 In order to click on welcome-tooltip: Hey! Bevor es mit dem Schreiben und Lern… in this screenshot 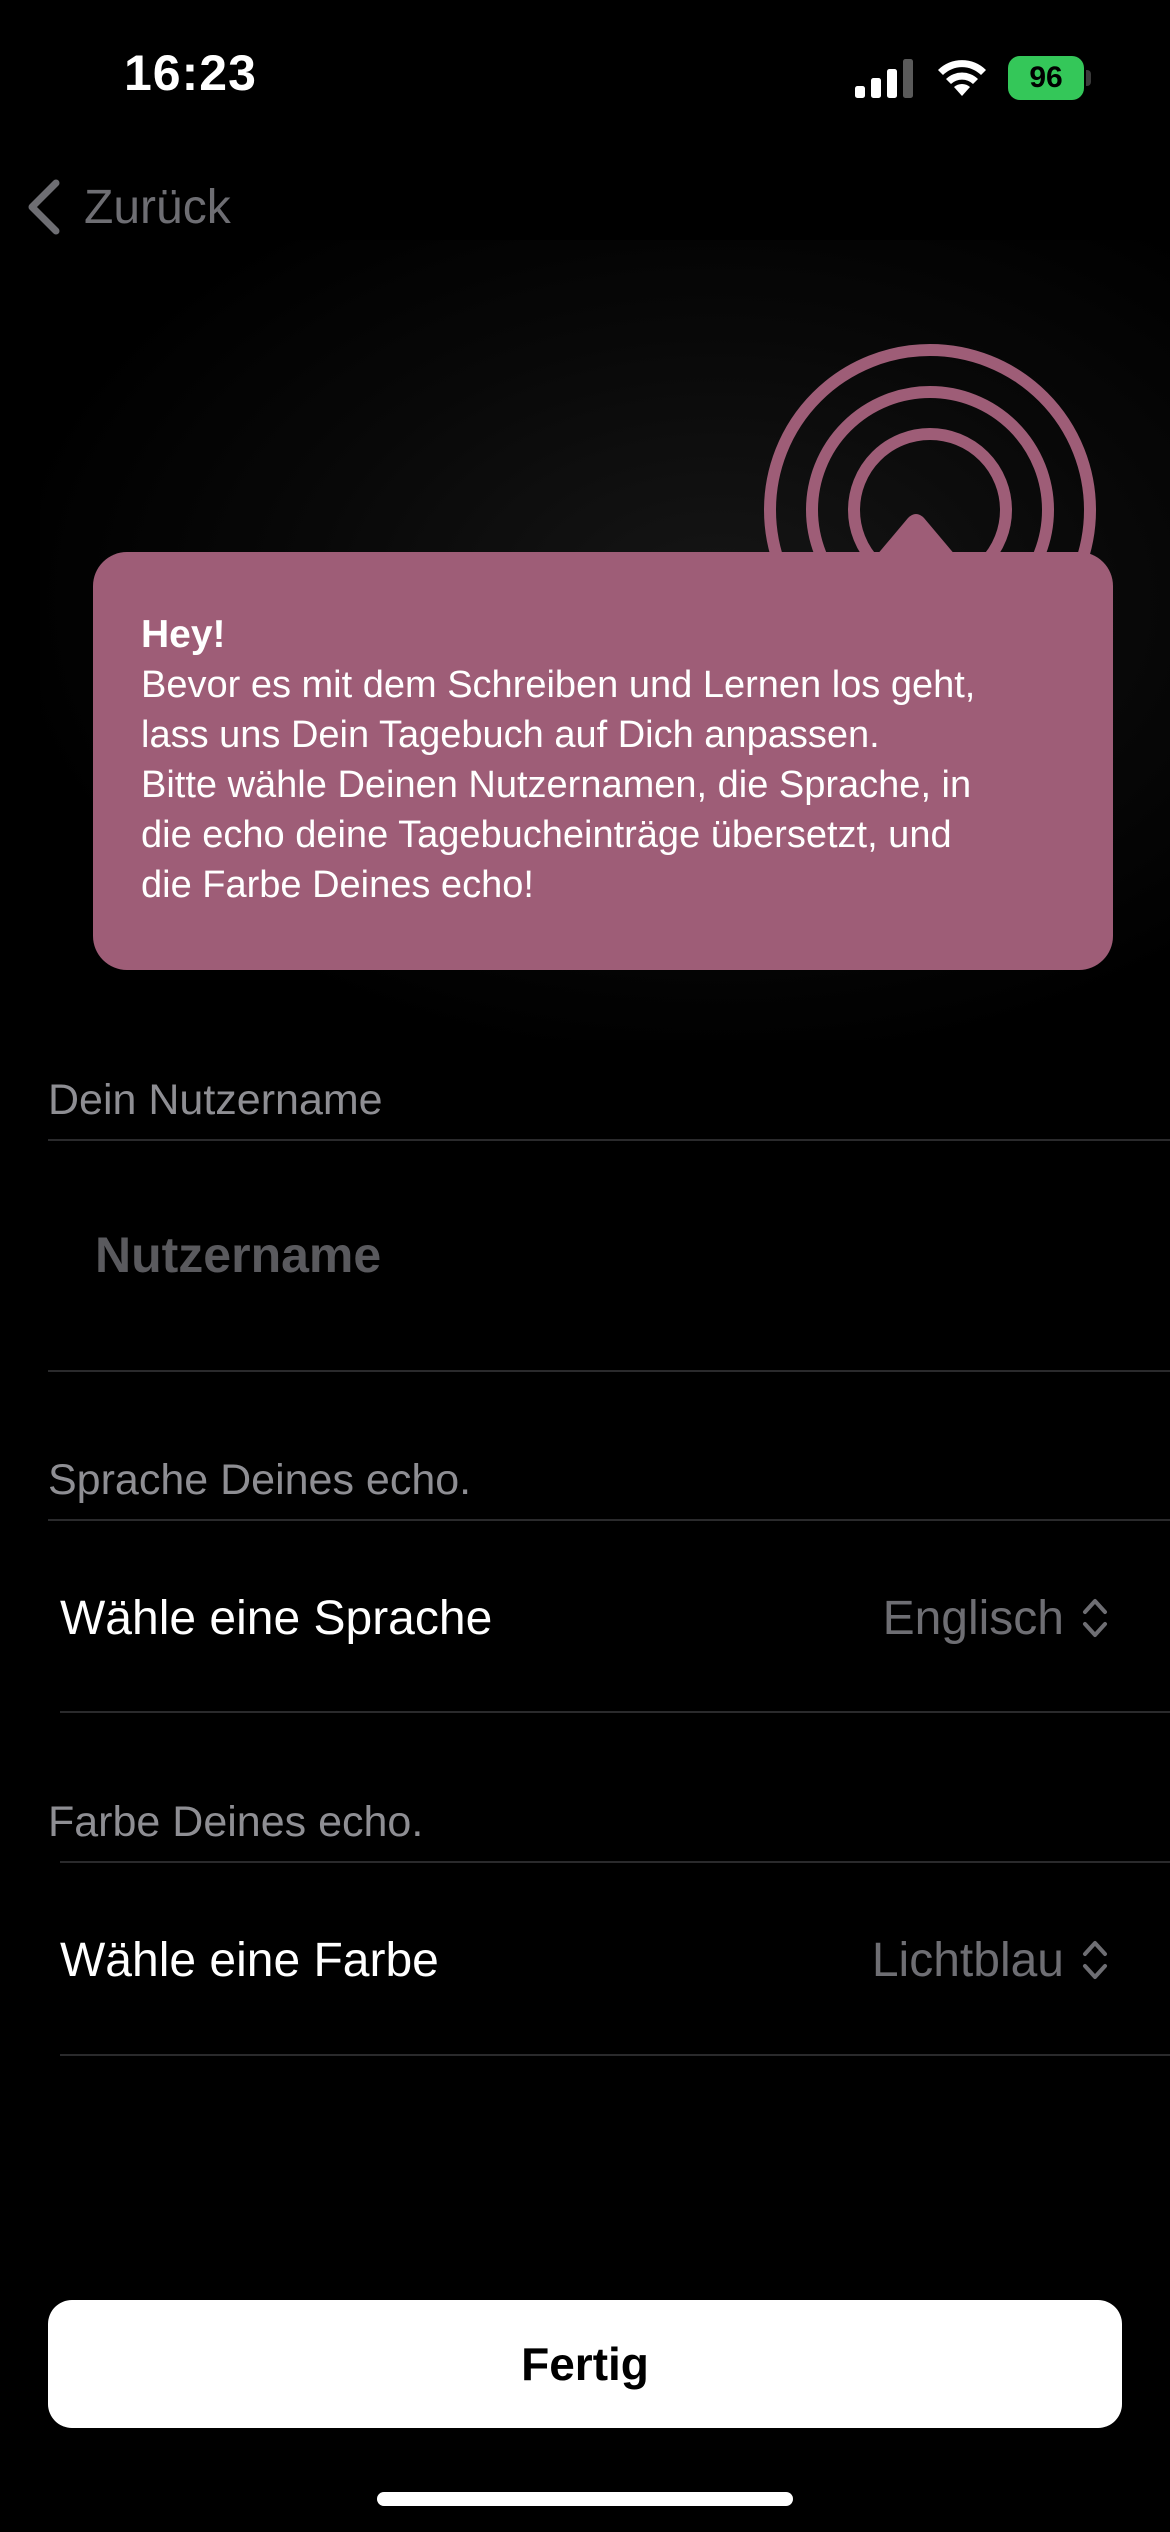, I will do `click(603, 761)`.